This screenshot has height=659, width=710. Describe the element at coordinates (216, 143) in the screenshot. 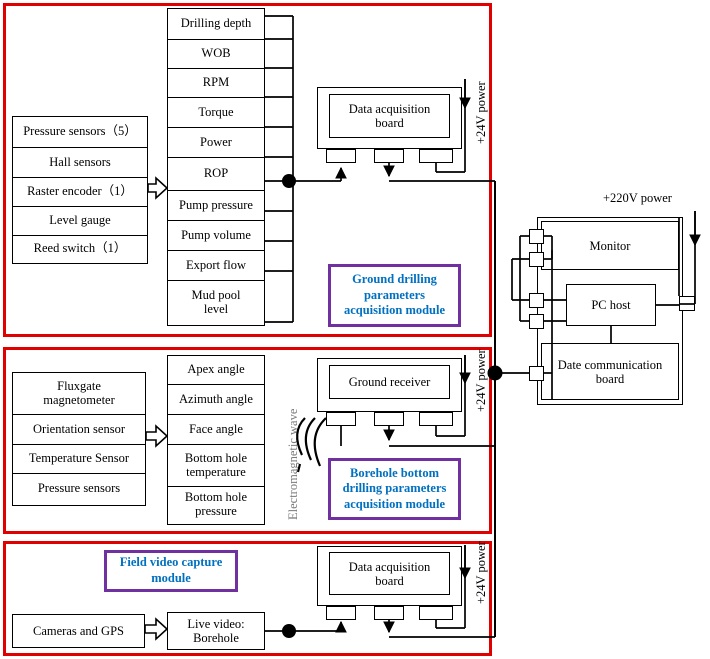

I see `list-item: Power` at that location.